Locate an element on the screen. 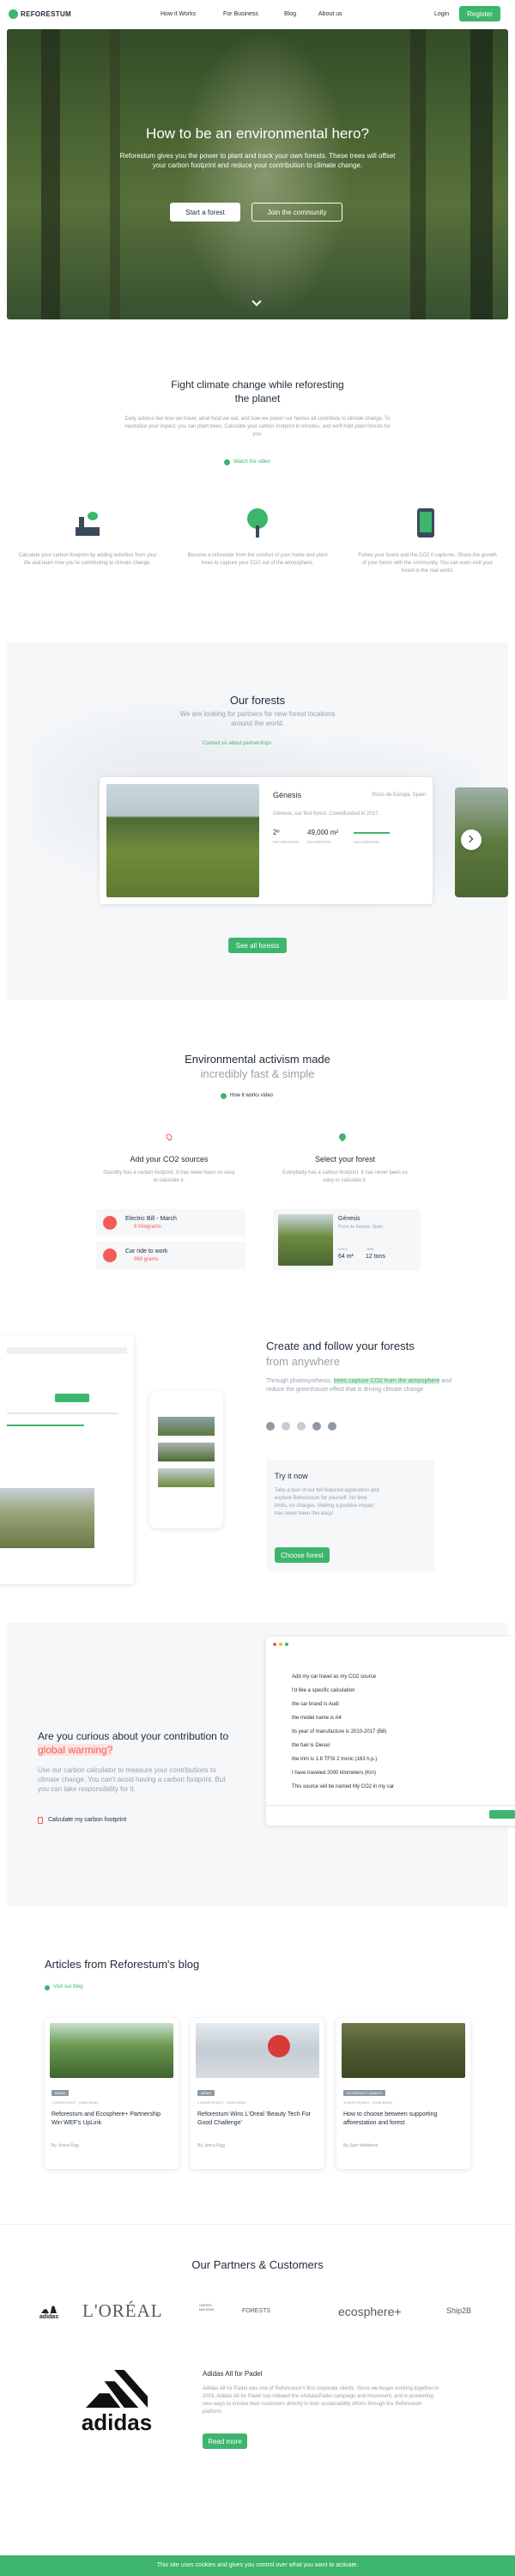 The height and width of the screenshot is (2576, 515). how-it-works-video-link: How it works video is located at coordinates (251, 1096).